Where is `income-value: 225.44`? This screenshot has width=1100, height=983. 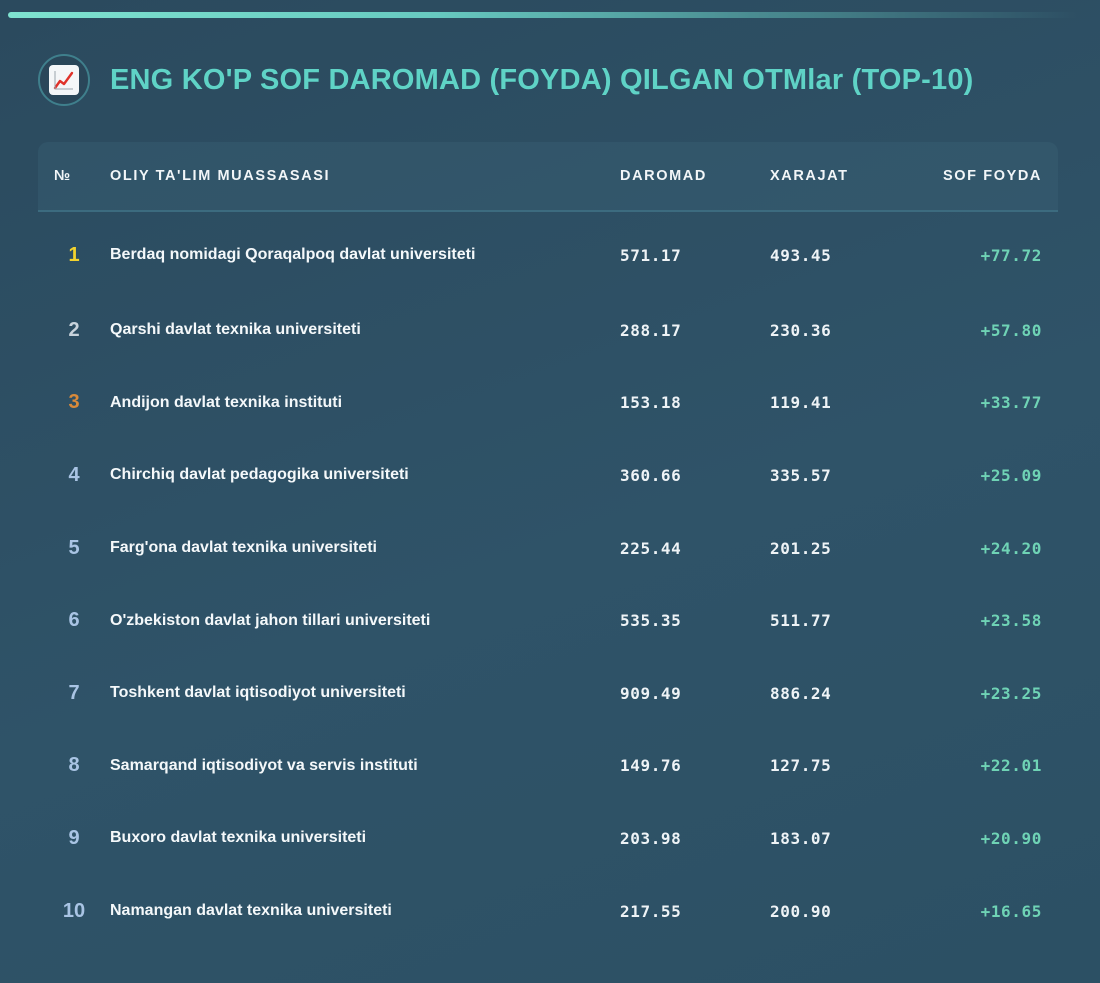 income-value: 225.44 is located at coordinates (651, 548).